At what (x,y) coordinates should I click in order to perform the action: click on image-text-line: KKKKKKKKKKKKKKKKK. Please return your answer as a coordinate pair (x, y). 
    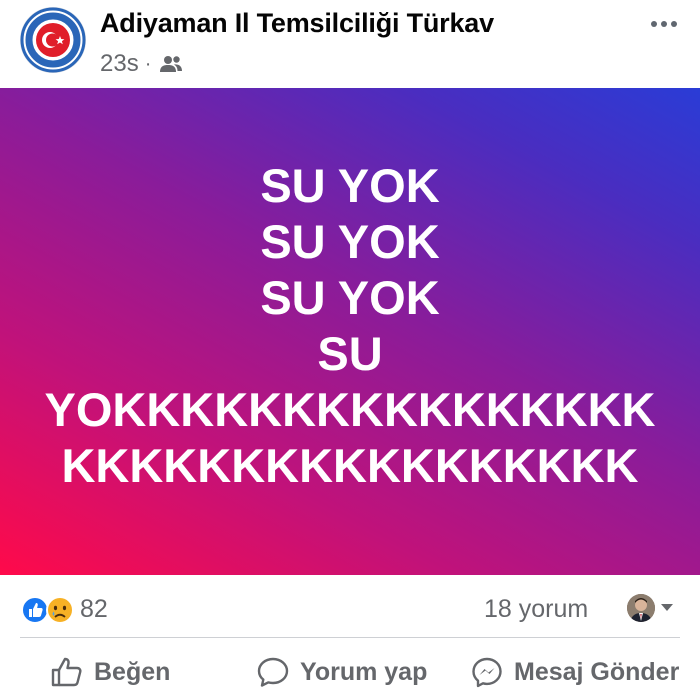
    Looking at the image, I should click on (350, 465).